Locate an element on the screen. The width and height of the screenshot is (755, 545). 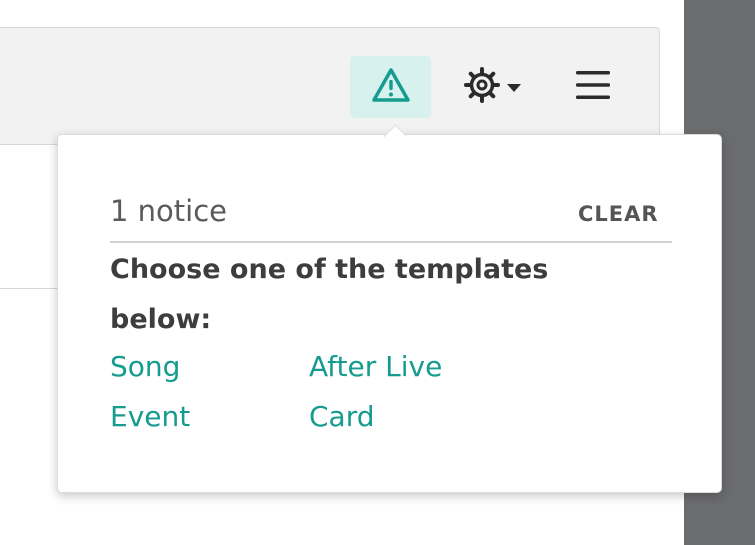
template-link-after-live: After Live is located at coordinates (375, 367).